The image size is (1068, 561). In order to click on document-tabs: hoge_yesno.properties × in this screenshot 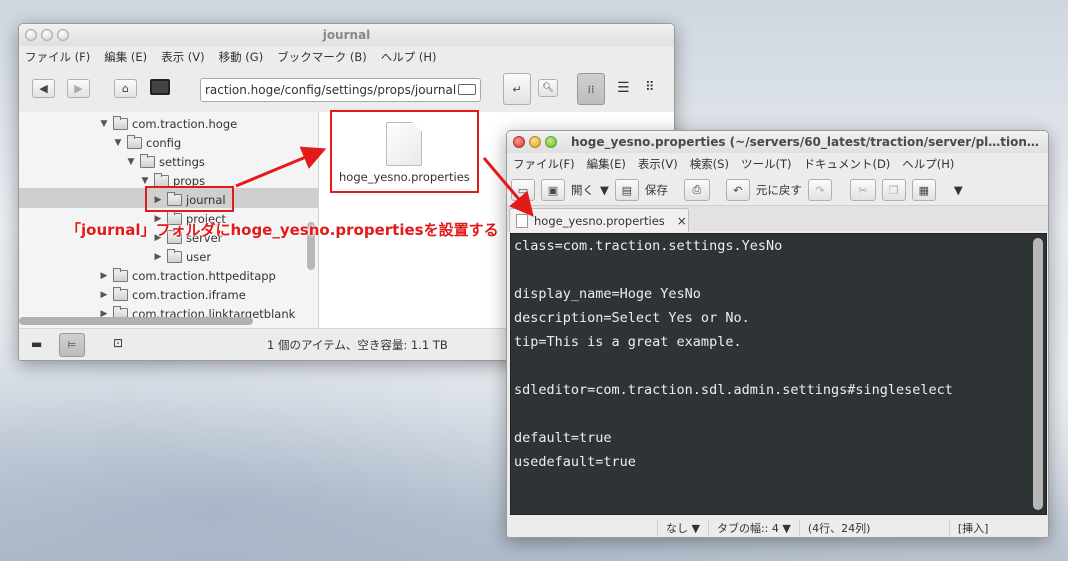, I will do `click(777, 218)`.